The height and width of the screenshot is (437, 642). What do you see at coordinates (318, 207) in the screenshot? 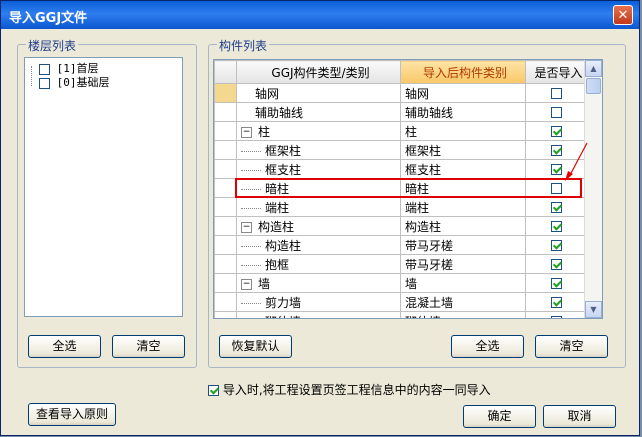
I see `component-type-cell: 端柱` at bounding box center [318, 207].